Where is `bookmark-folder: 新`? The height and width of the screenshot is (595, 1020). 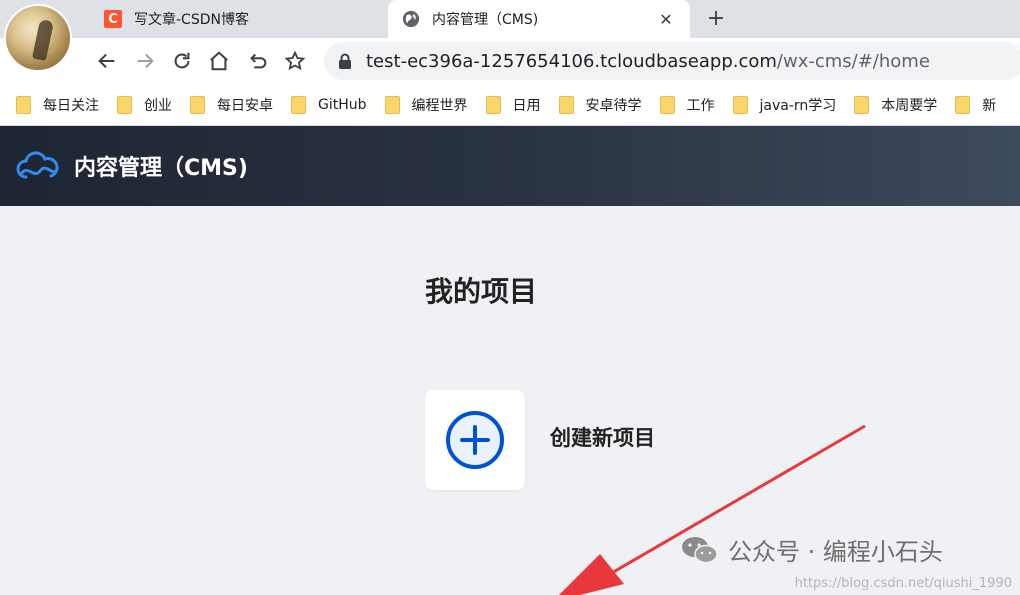 bookmark-folder: 新 is located at coordinates (975, 105).